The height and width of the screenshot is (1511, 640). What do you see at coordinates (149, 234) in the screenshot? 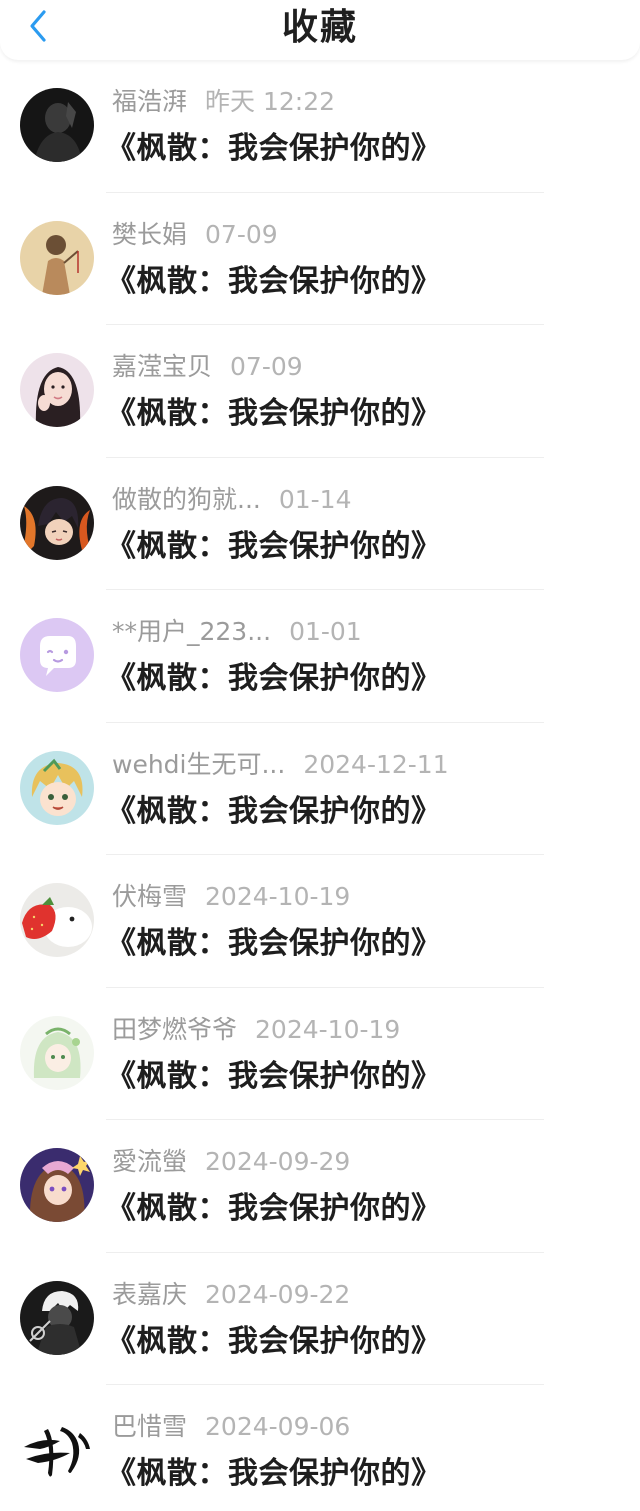
I see `username: 樊长娟` at bounding box center [149, 234].